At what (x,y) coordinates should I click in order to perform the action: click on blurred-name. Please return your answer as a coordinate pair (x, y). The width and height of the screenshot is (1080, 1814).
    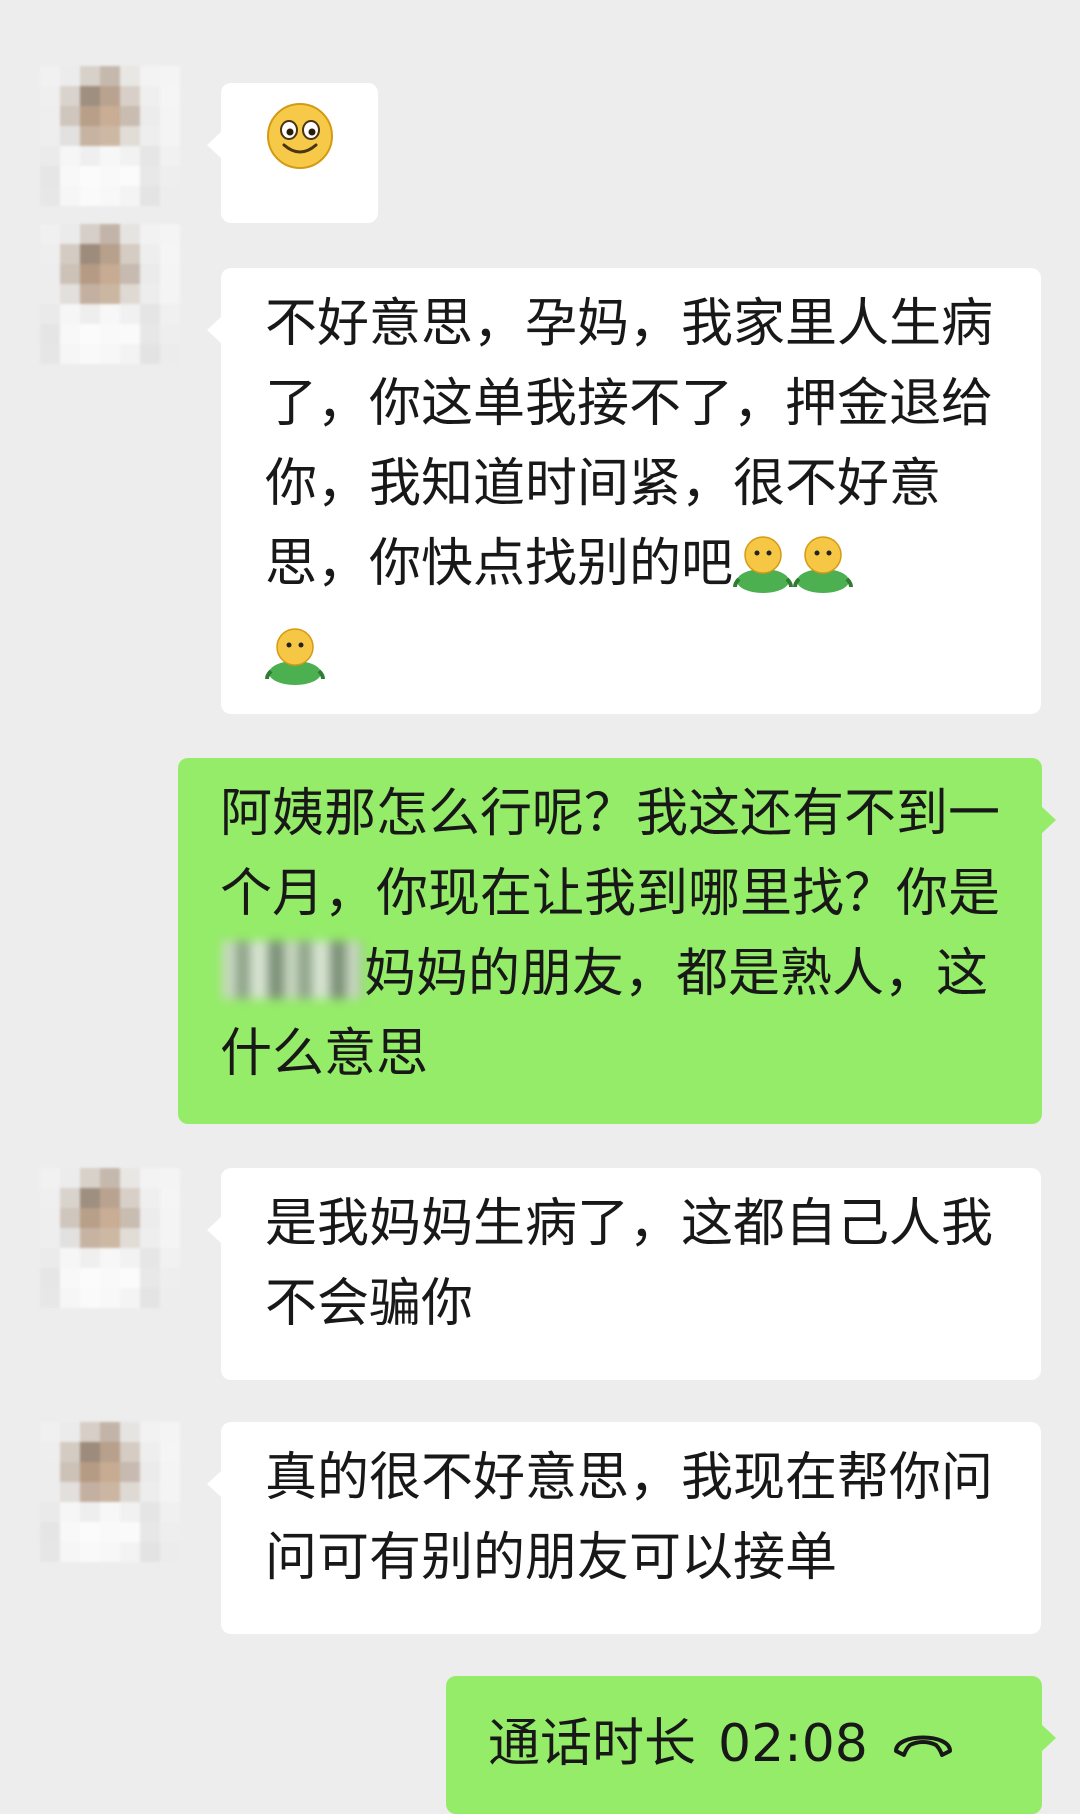
    Looking at the image, I should click on (292, 970).